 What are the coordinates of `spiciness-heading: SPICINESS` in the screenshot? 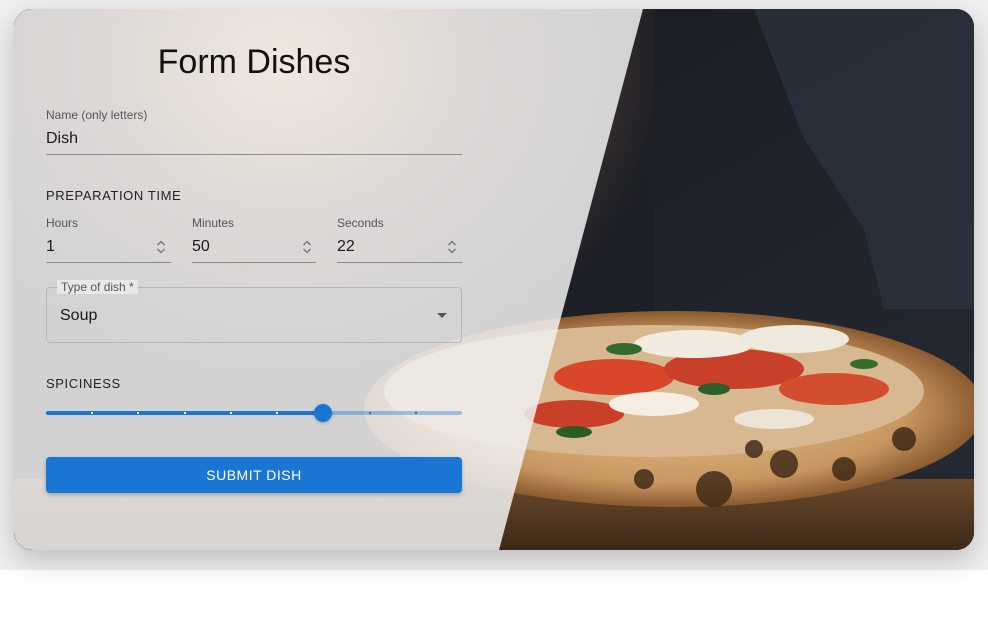 It's located at (83, 383).